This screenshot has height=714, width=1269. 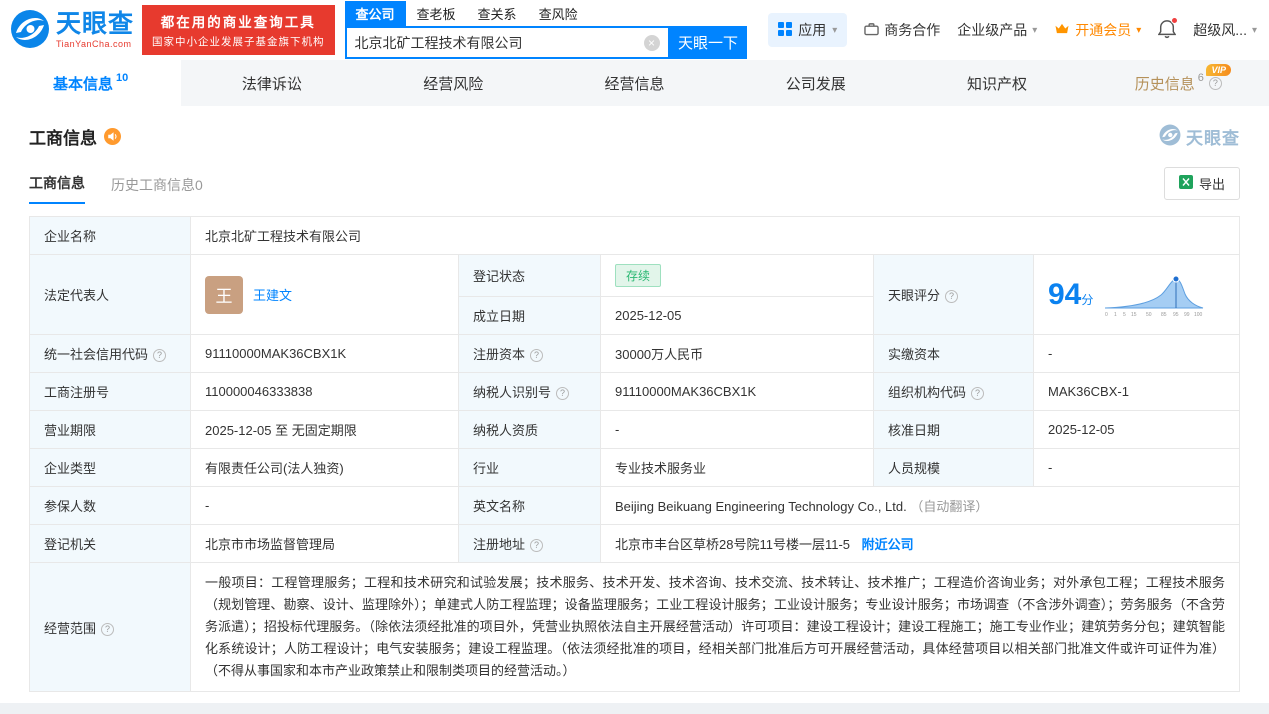 What do you see at coordinates (888, 544) in the screenshot?
I see `nearby-companies-link: 附近公司` at bounding box center [888, 544].